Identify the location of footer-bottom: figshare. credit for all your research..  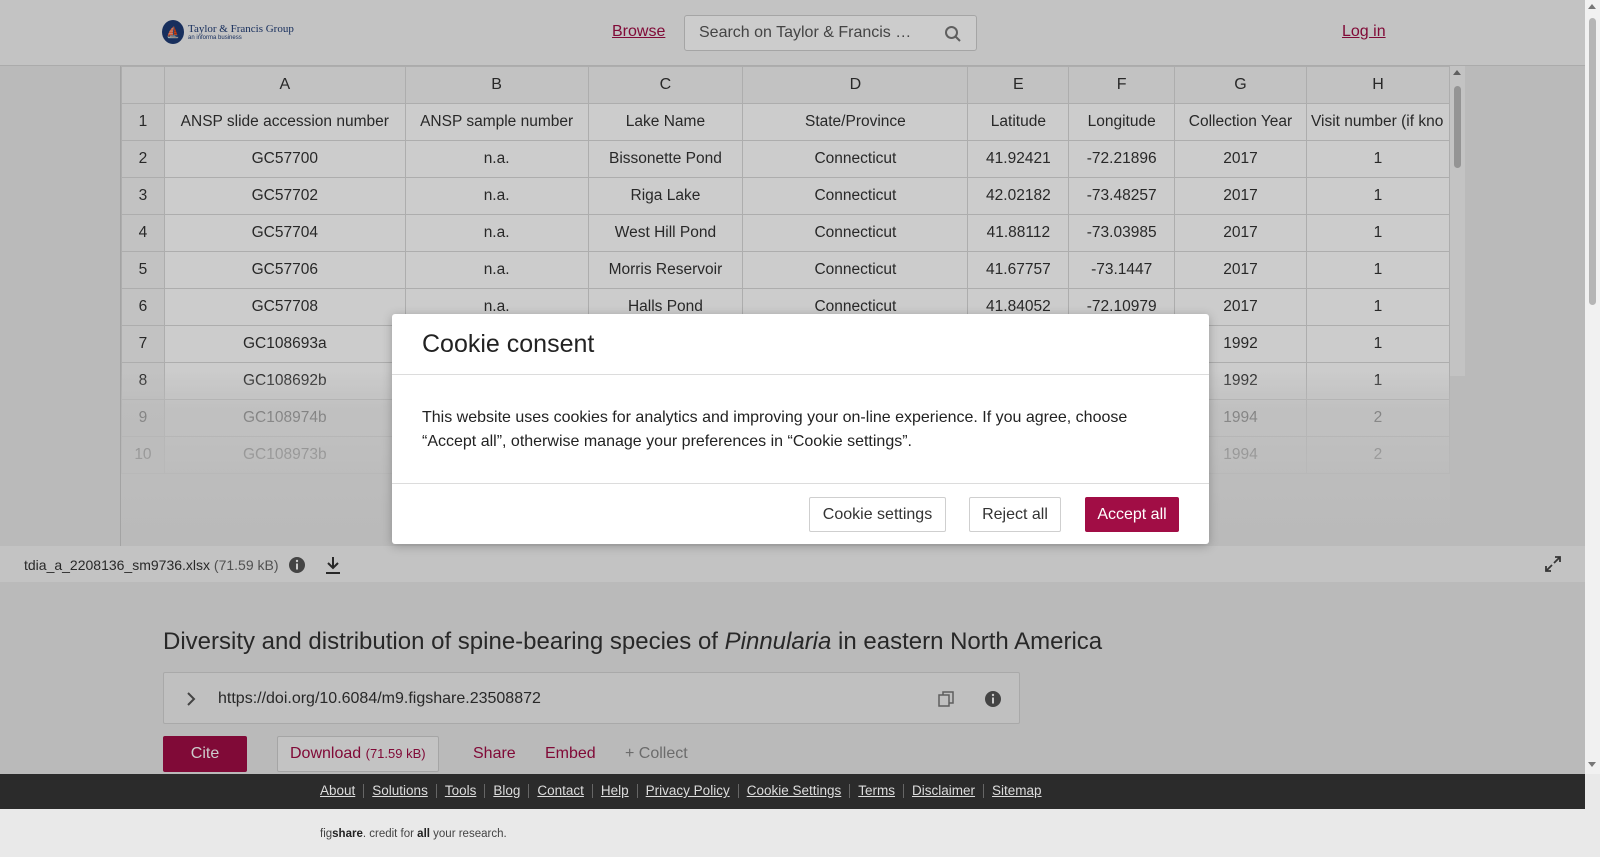
(792, 833).